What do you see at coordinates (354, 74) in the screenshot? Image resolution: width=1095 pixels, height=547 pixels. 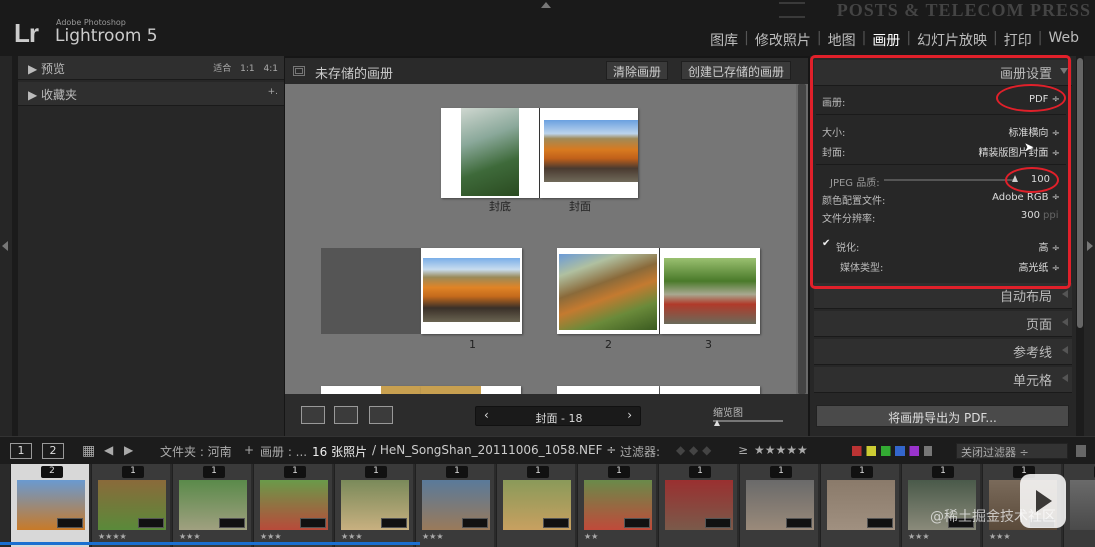 I see `book-title: 未存储的画册` at bounding box center [354, 74].